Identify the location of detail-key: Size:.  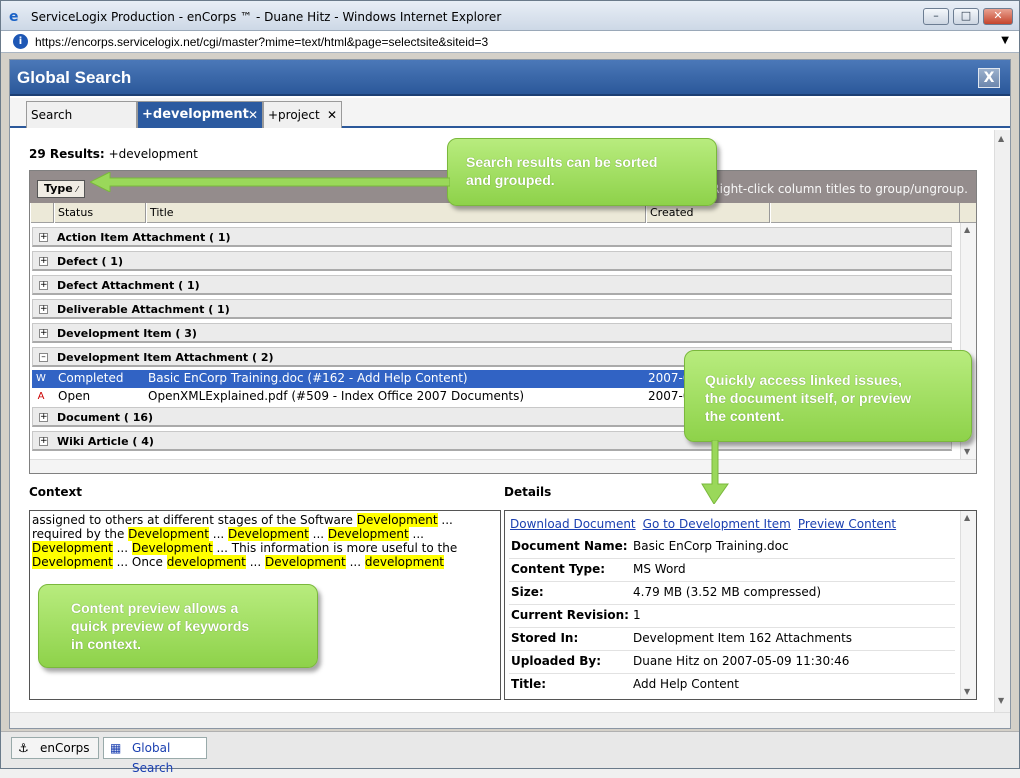
(527, 592).